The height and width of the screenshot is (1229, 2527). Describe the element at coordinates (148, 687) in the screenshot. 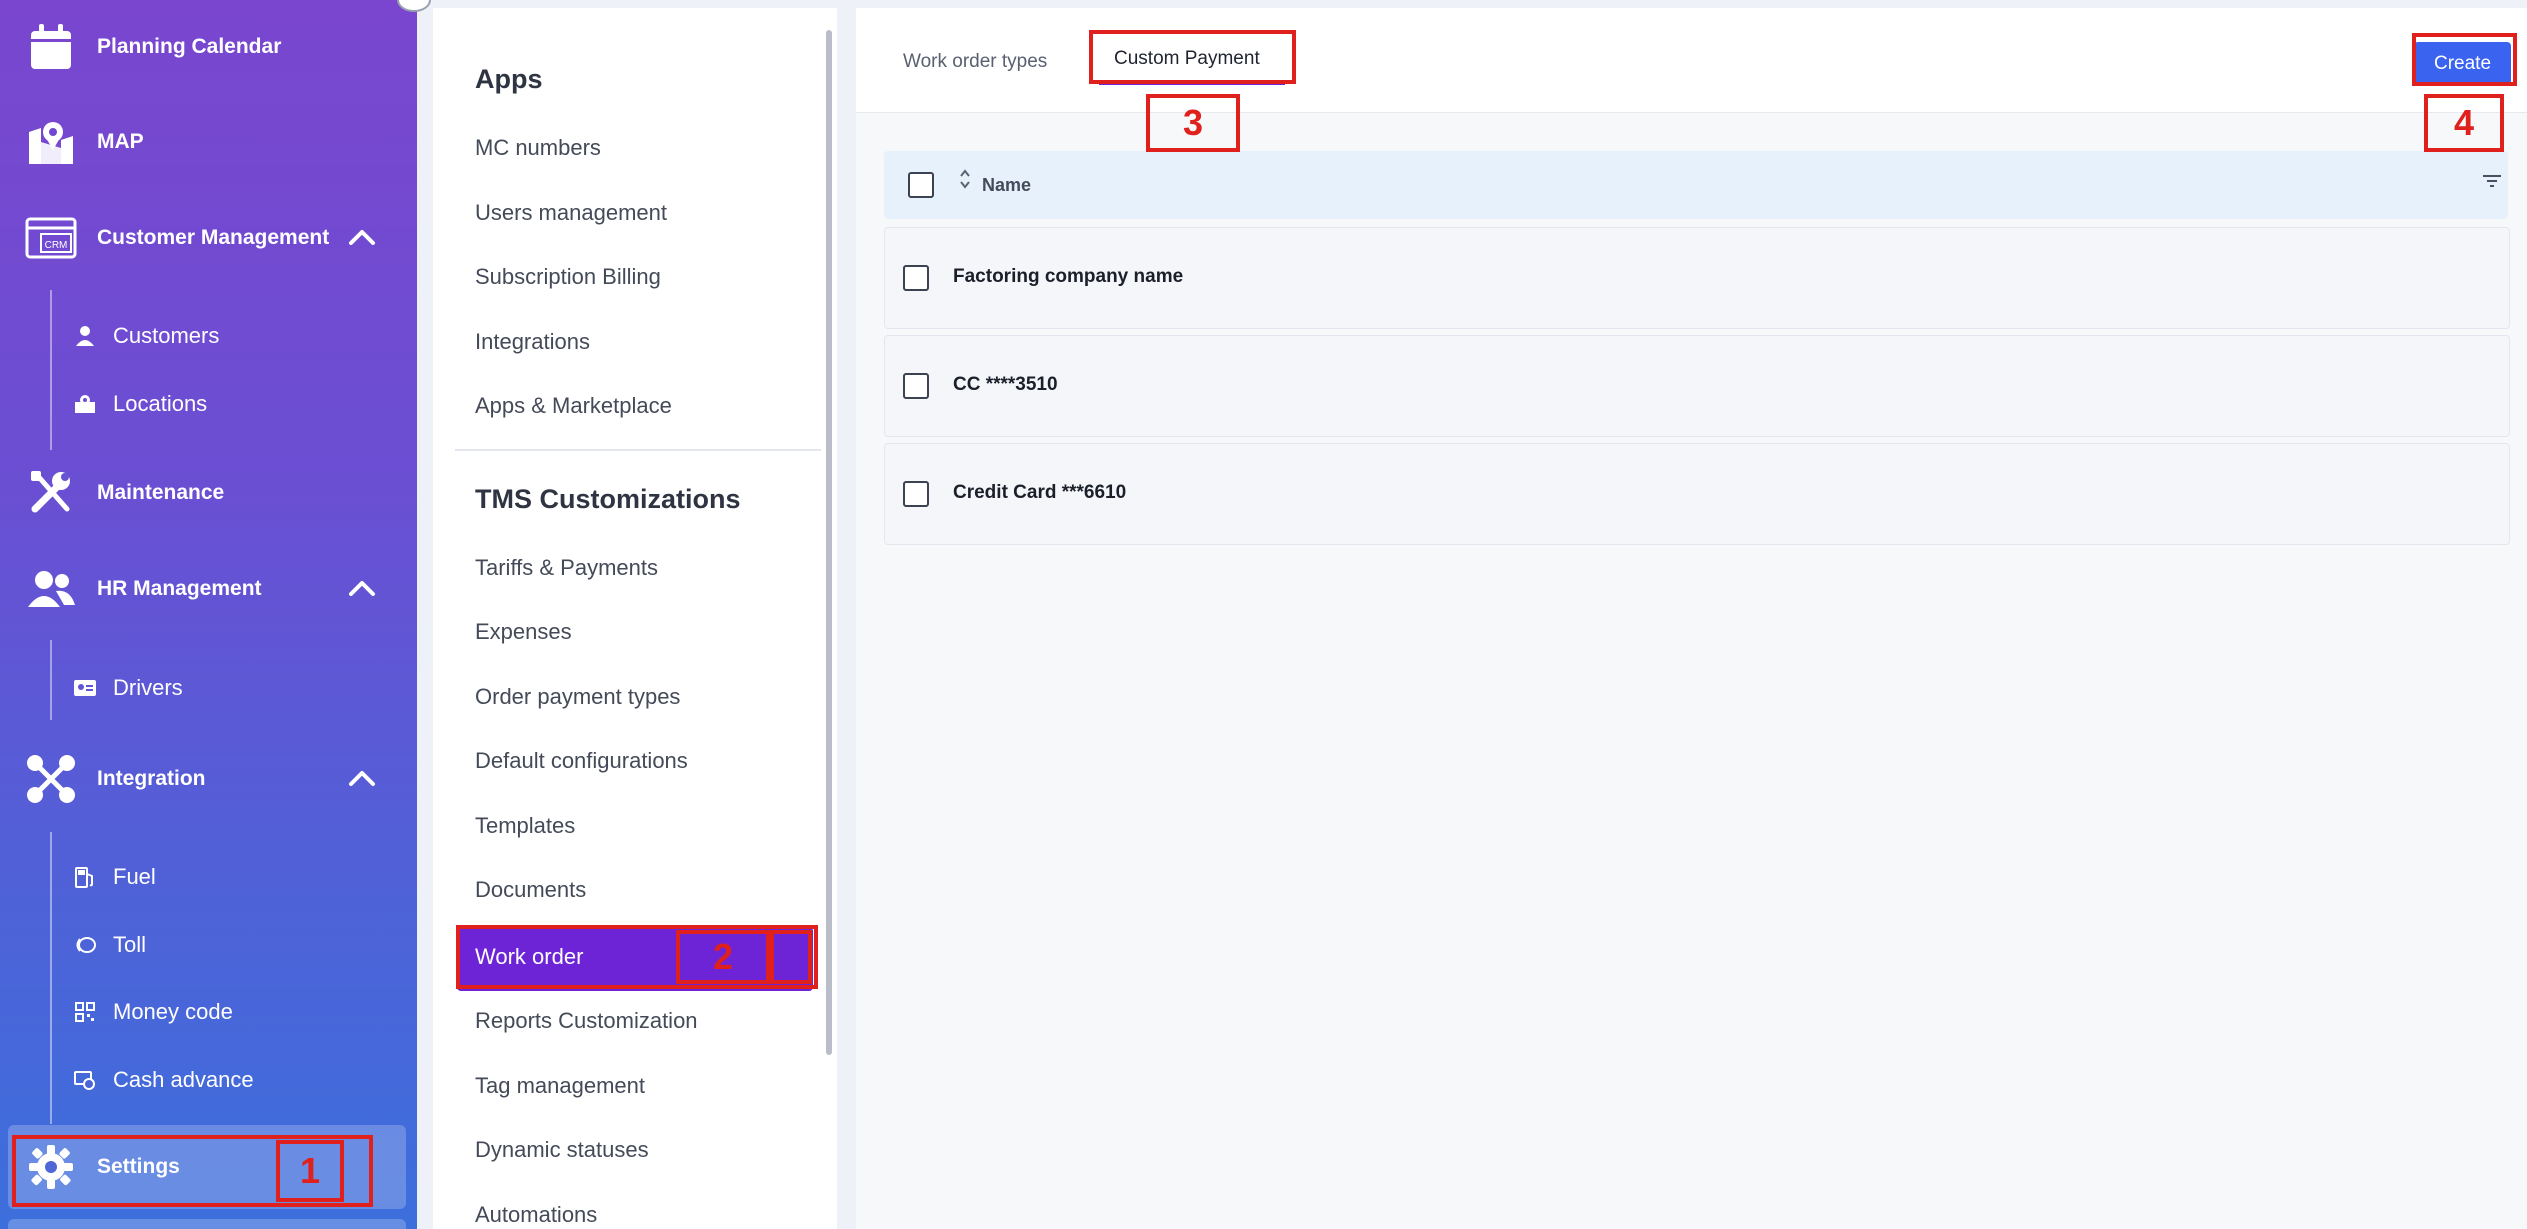

I see `sidebar-subitem-label: Drivers` at that location.